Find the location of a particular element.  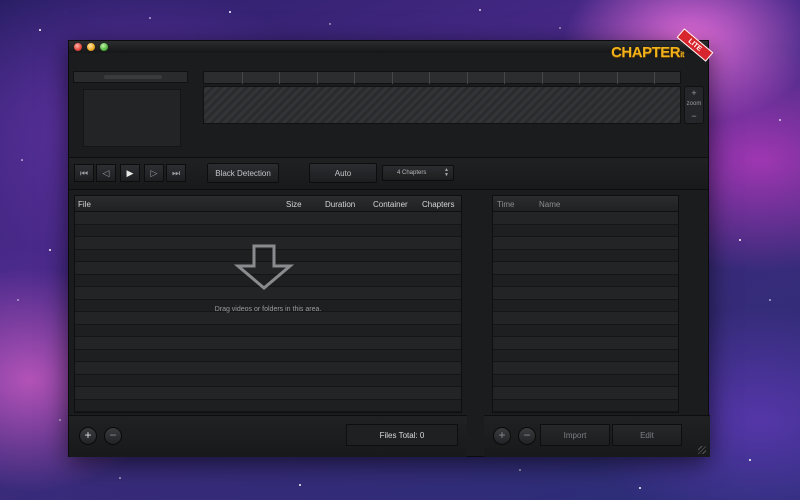

chapter-rows is located at coordinates (585, 312).